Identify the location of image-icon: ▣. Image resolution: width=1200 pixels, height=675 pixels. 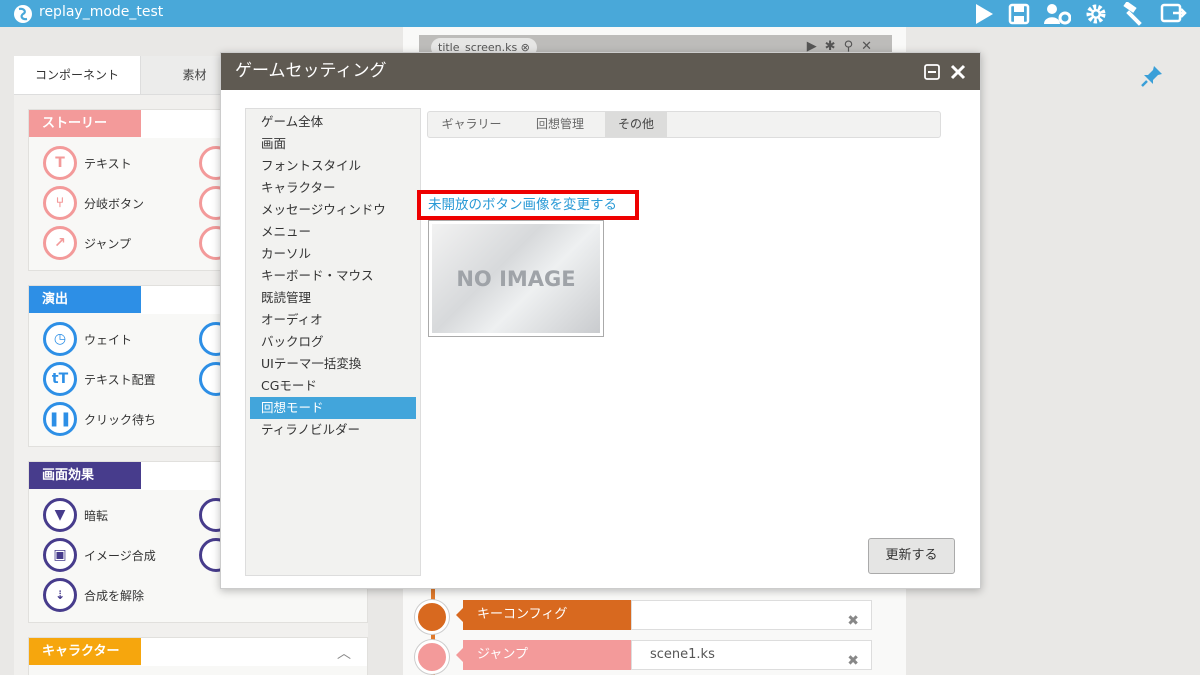
(60, 555).